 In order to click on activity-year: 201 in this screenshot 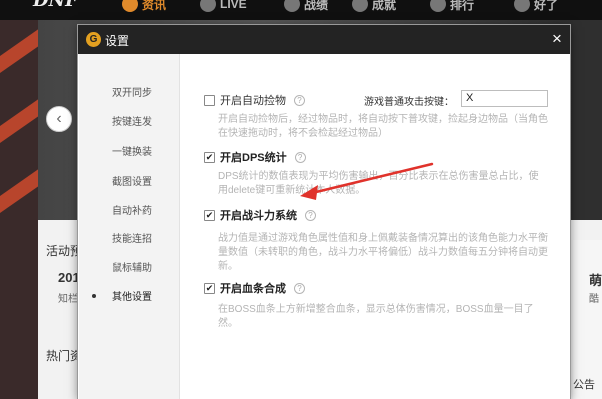, I will do `click(69, 277)`.